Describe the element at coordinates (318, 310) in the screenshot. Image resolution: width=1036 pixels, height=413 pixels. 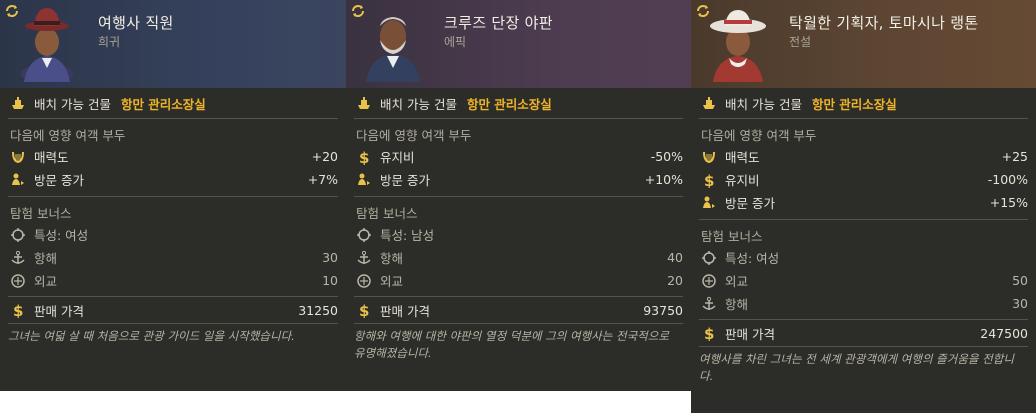
I see `price-value: 31250` at that location.